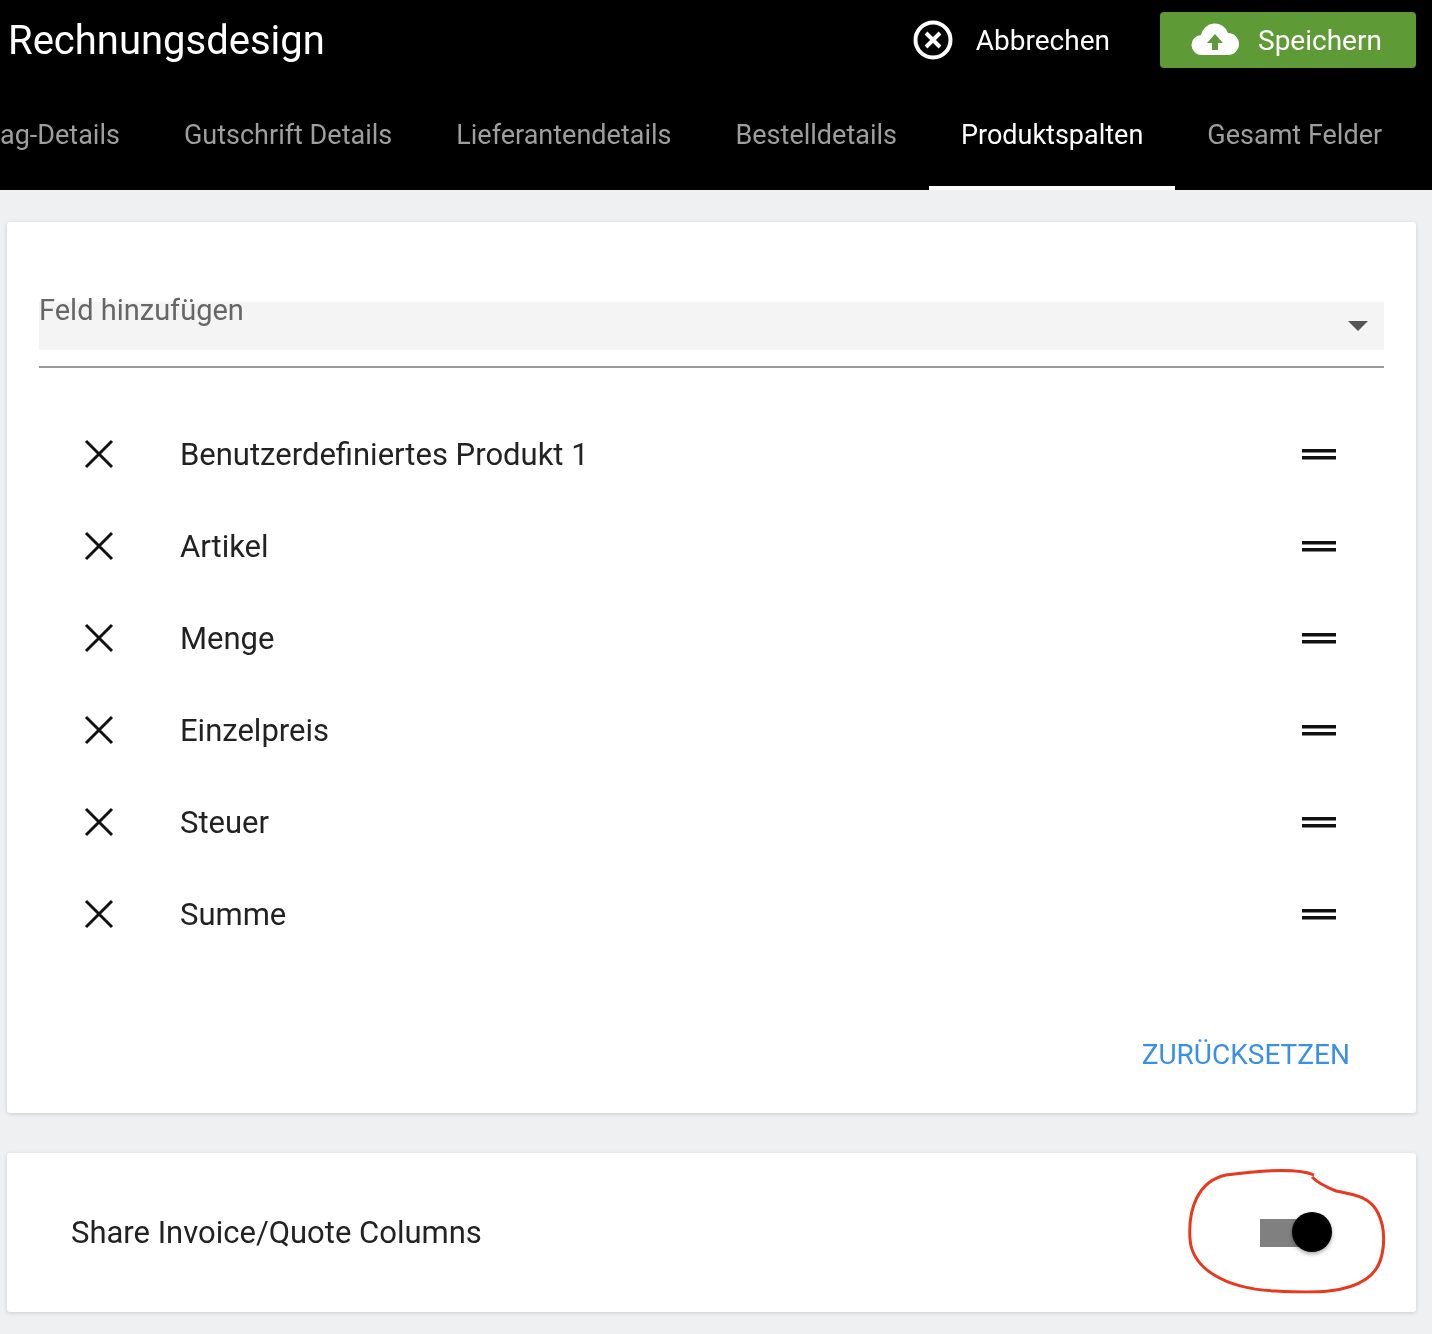  What do you see at coordinates (234, 914) in the screenshot?
I see `column-name: Summe` at bounding box center [234, 914].